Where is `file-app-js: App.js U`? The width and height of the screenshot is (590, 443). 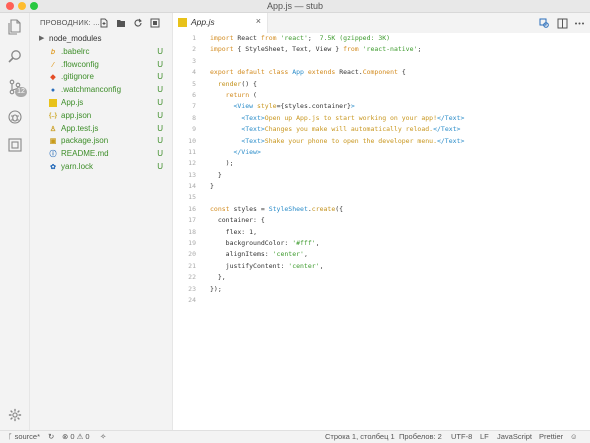
file-app-js: App.js U is located at coordinates (101, 103).